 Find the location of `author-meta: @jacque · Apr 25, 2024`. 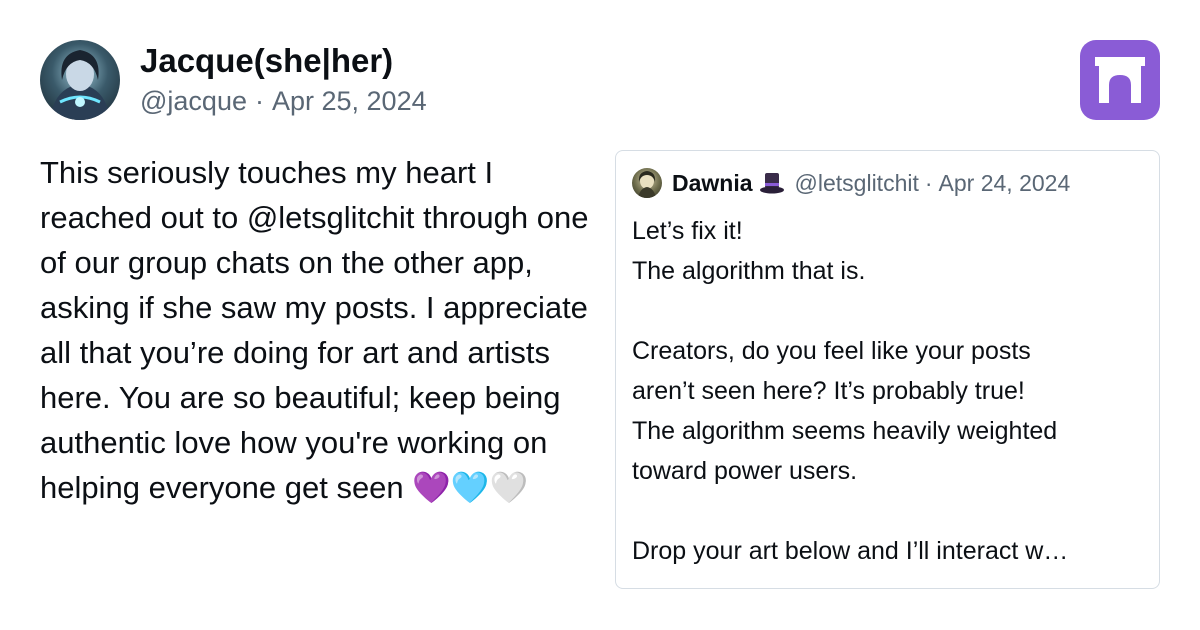

author-meta: @jacque · Apr 25, 2024 is located at coordinates (283, 101).